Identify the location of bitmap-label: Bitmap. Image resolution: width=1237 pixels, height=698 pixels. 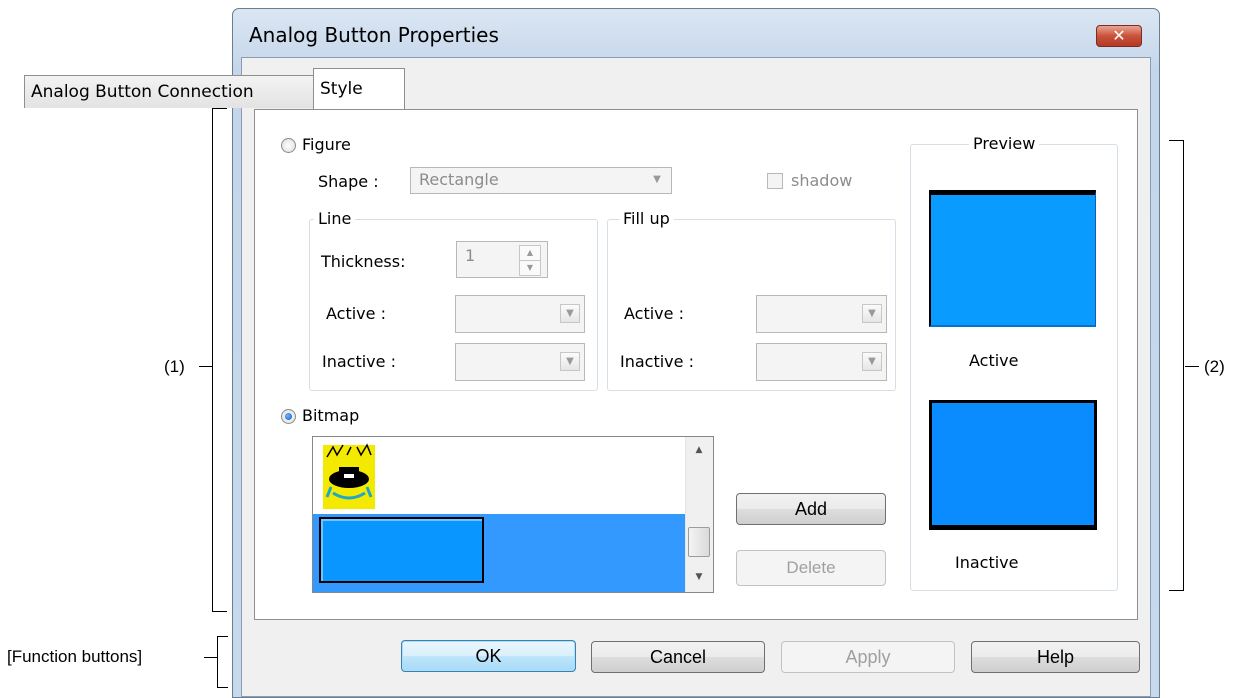
(331, 415).